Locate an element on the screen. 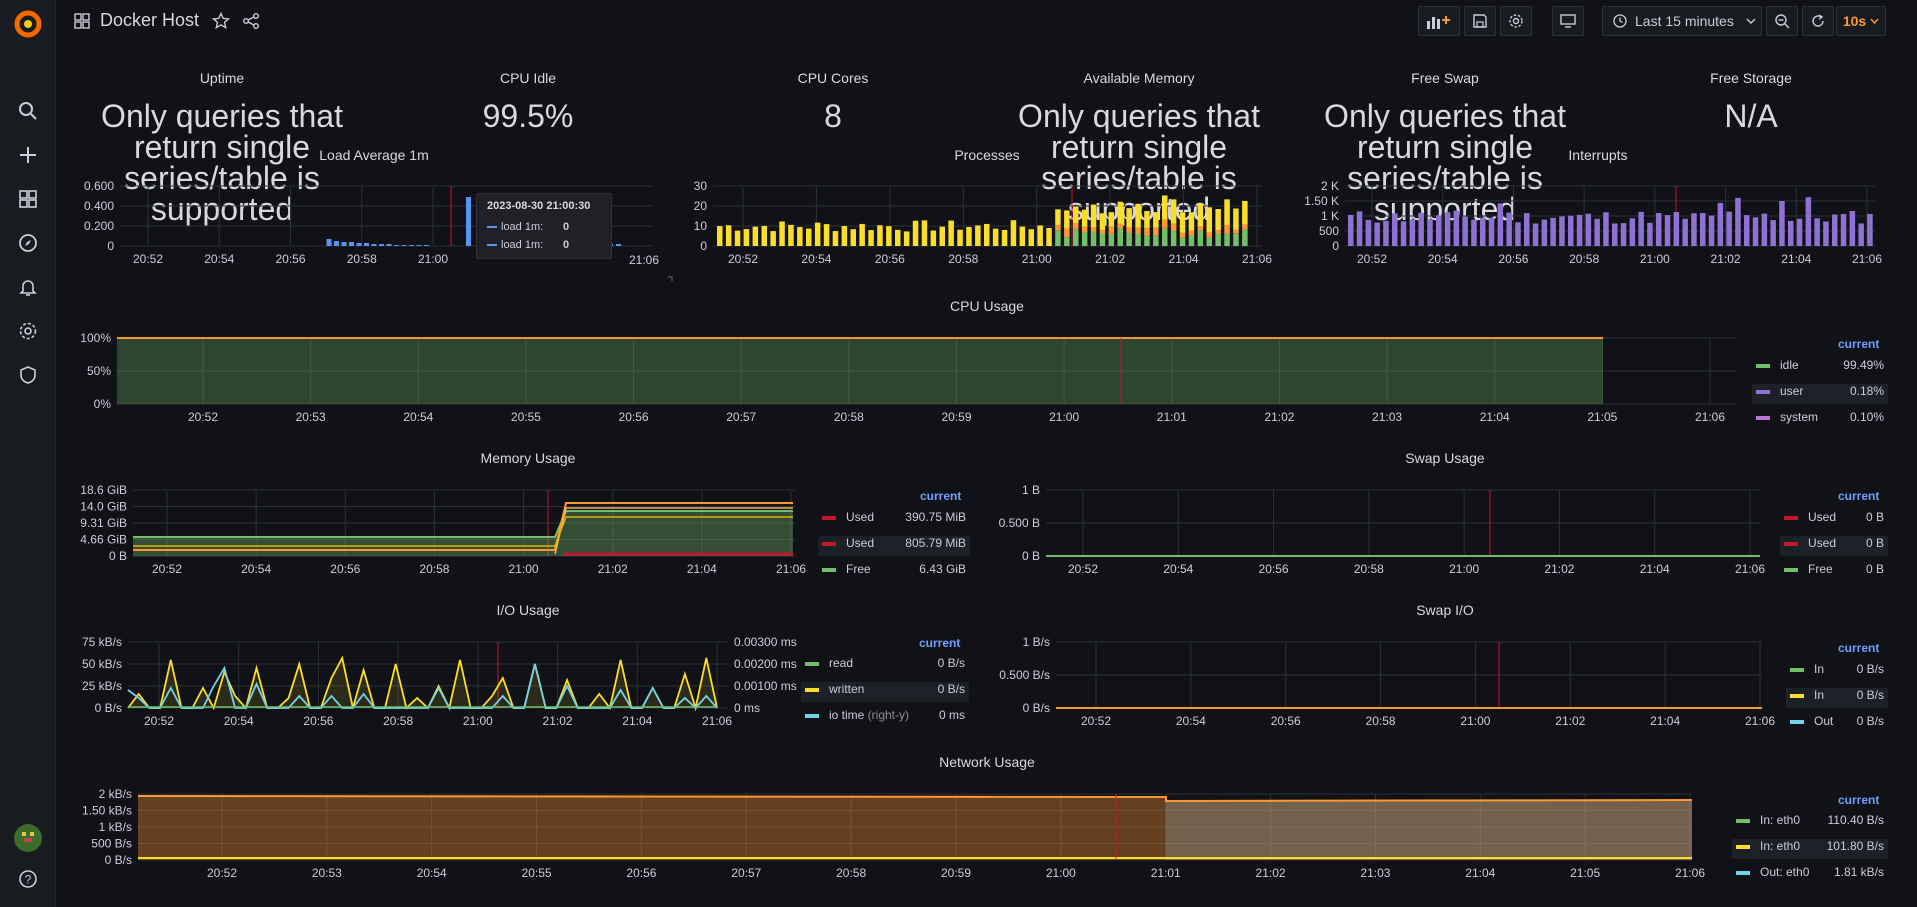 The width and height of the screenshot is (1917, 907). net-out-area is located at coordinates (652, 828).